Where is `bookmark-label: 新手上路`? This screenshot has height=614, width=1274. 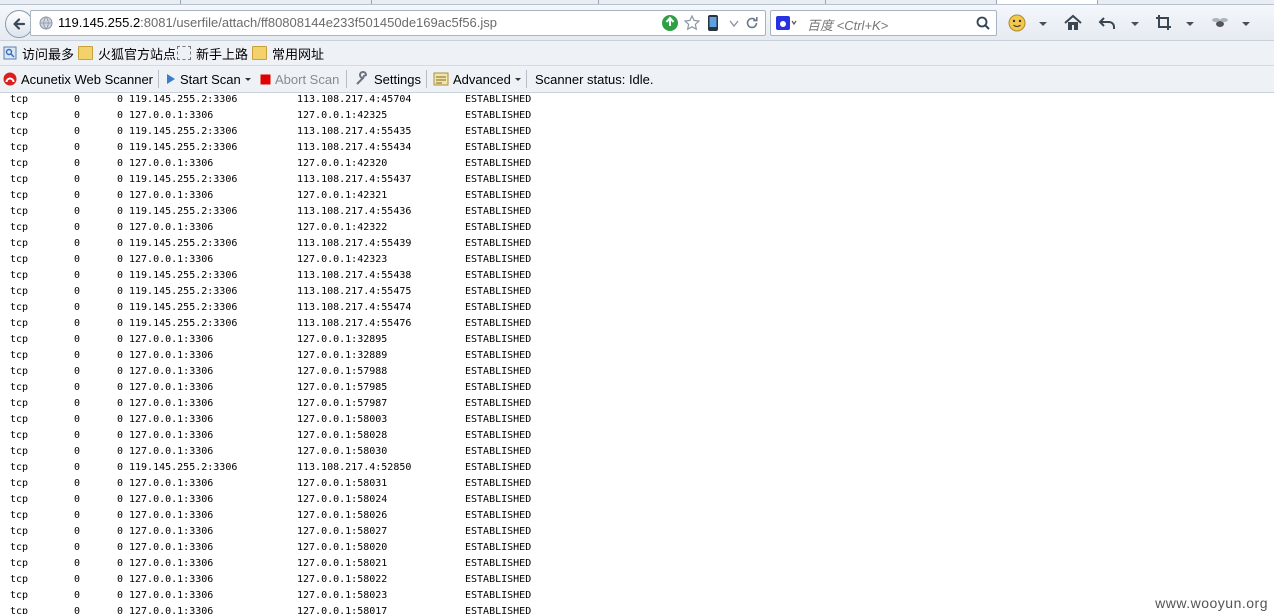
bookmark-label: 新手上路 is located at coordinates (222, 54).